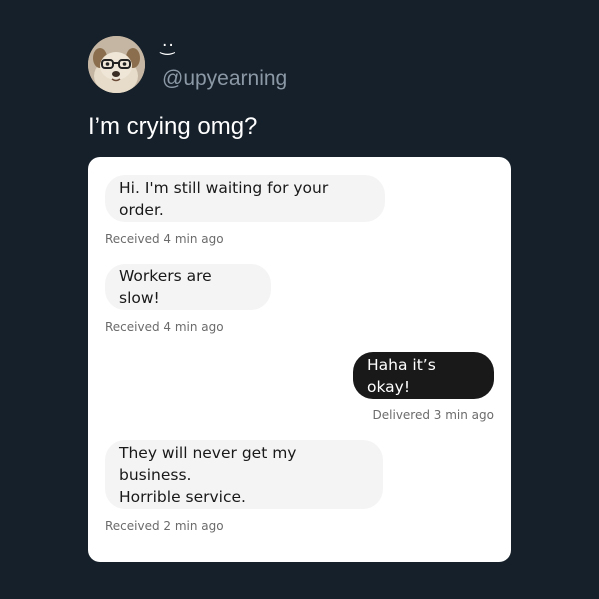 Image resolution: width=599 pixels, height=599 pixels. What do you see at coordinates (173, 126) in the screenshot?
I see `tweet-text: I’m crying omg?` at bounding box center [173, 126].